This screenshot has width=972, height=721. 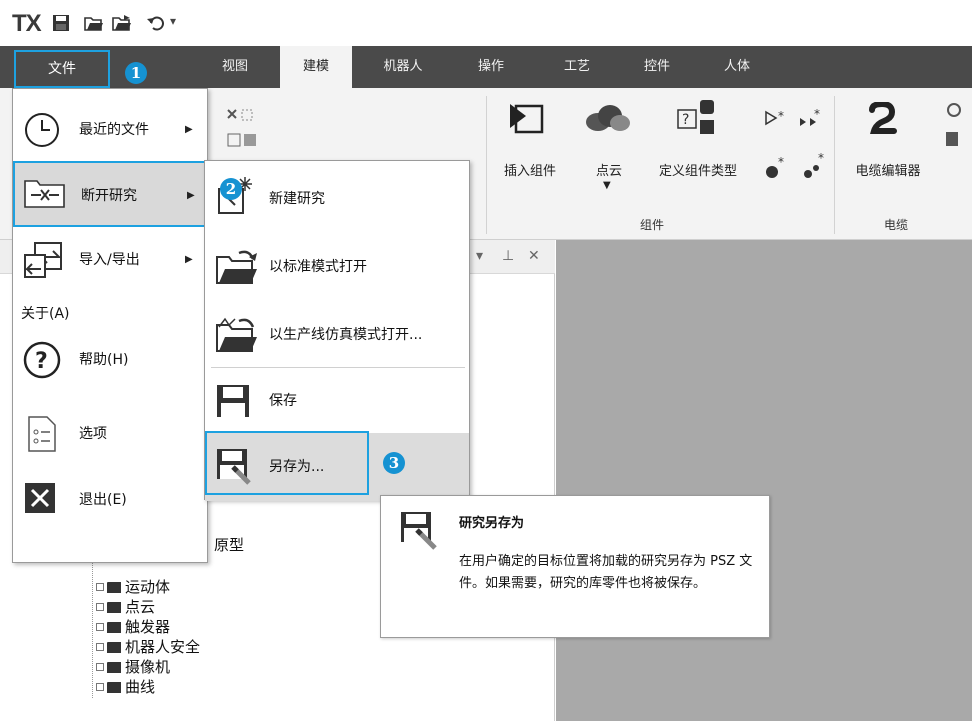 I want to click on tree-connector, so click(x=92, y=628).